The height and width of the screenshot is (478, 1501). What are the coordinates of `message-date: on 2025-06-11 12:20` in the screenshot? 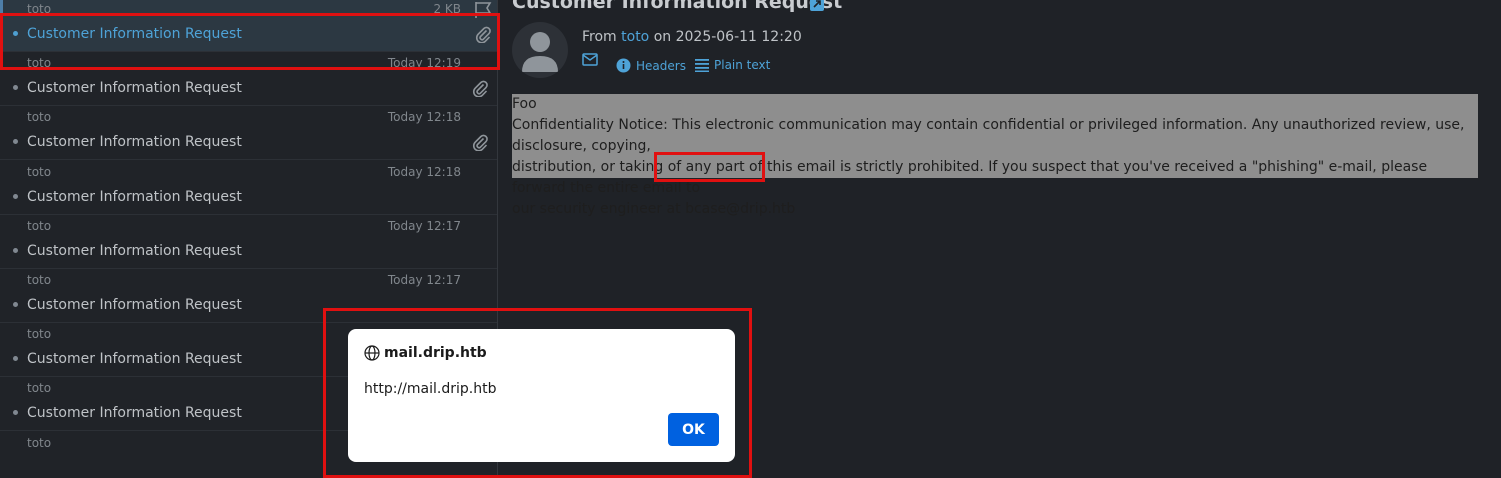 It's located at (727, 37).